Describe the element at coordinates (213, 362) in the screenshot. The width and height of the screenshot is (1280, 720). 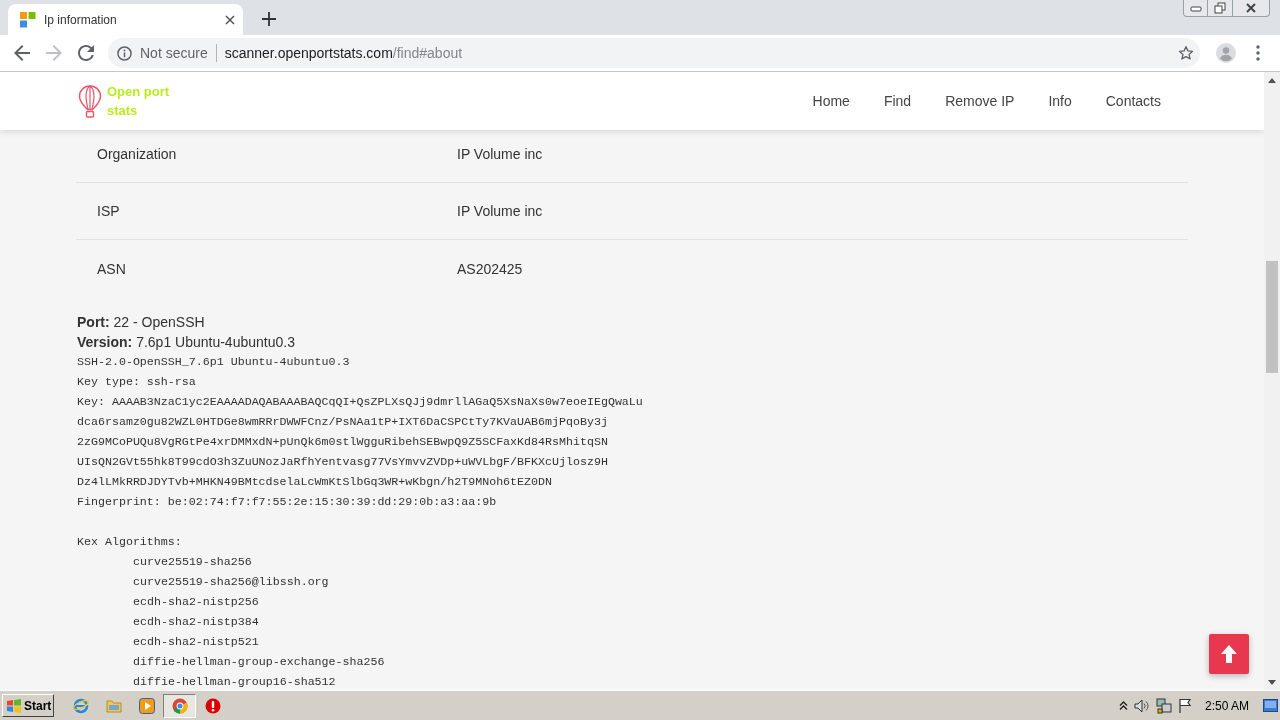
I see `code-line: SSH-2.0-OpenSSH_7.6p1 Ubuntu-4ubuntu0.3` at that location.